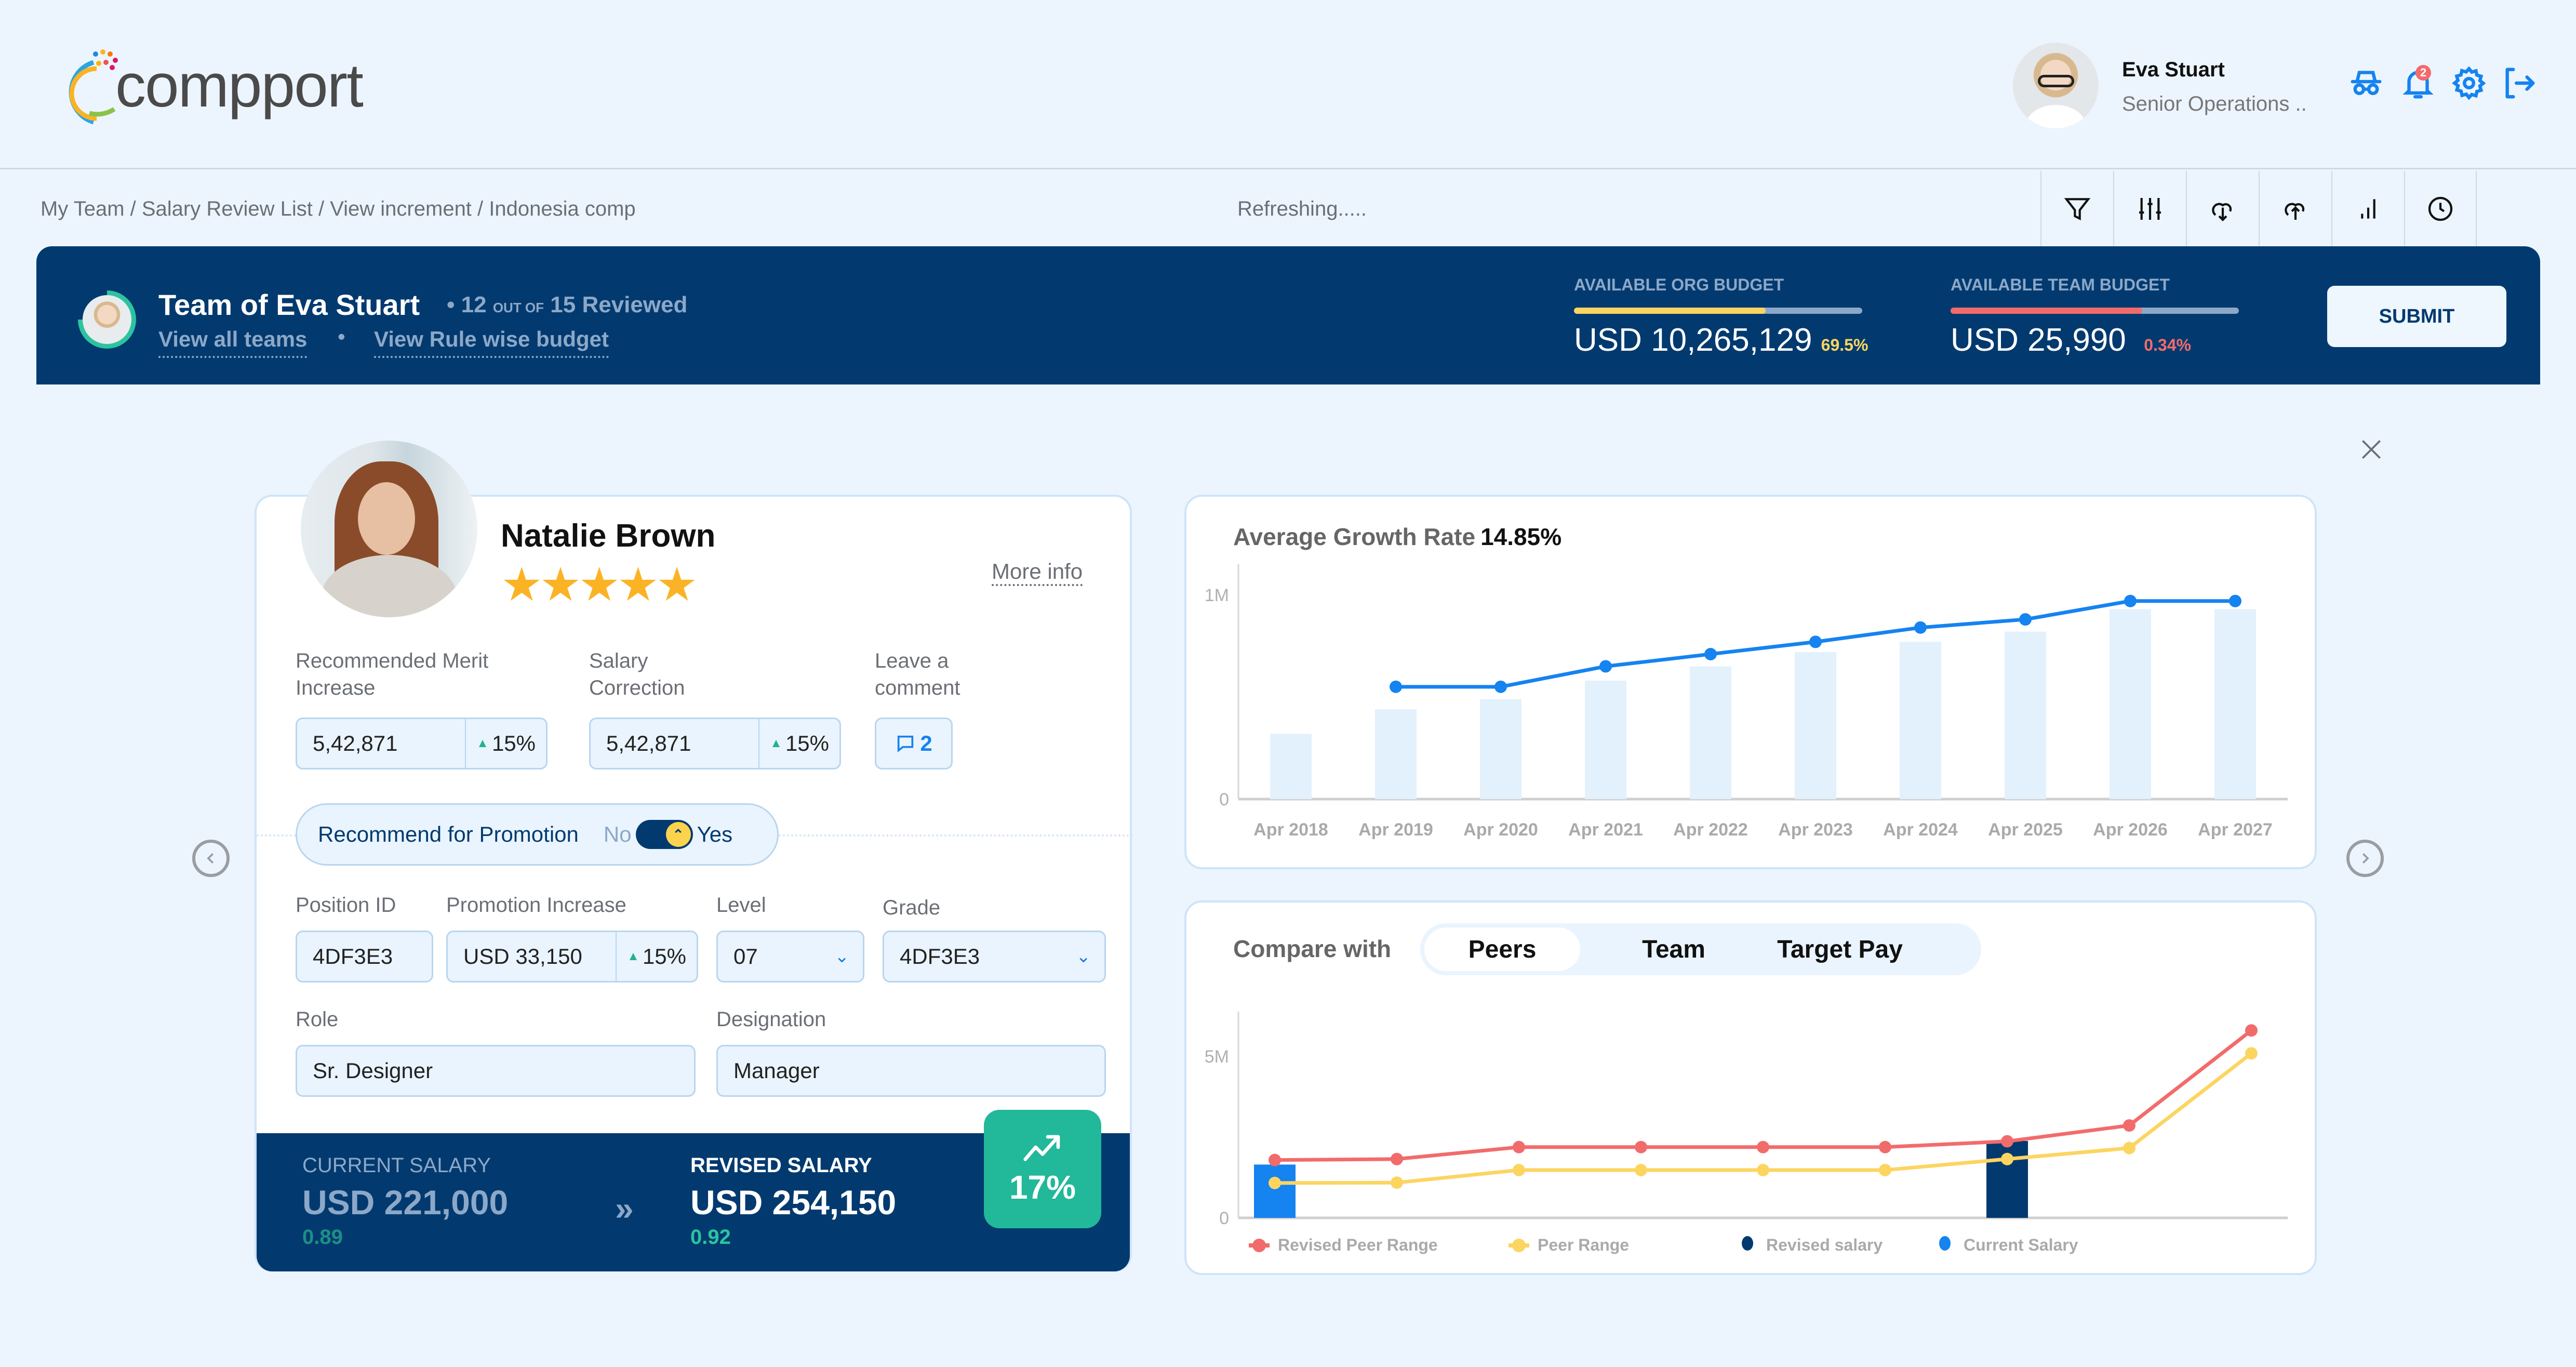 This screenshot has width=2576, height=1367. I want to click on x-tick-label: Apr 2027, so click(2235, 830).